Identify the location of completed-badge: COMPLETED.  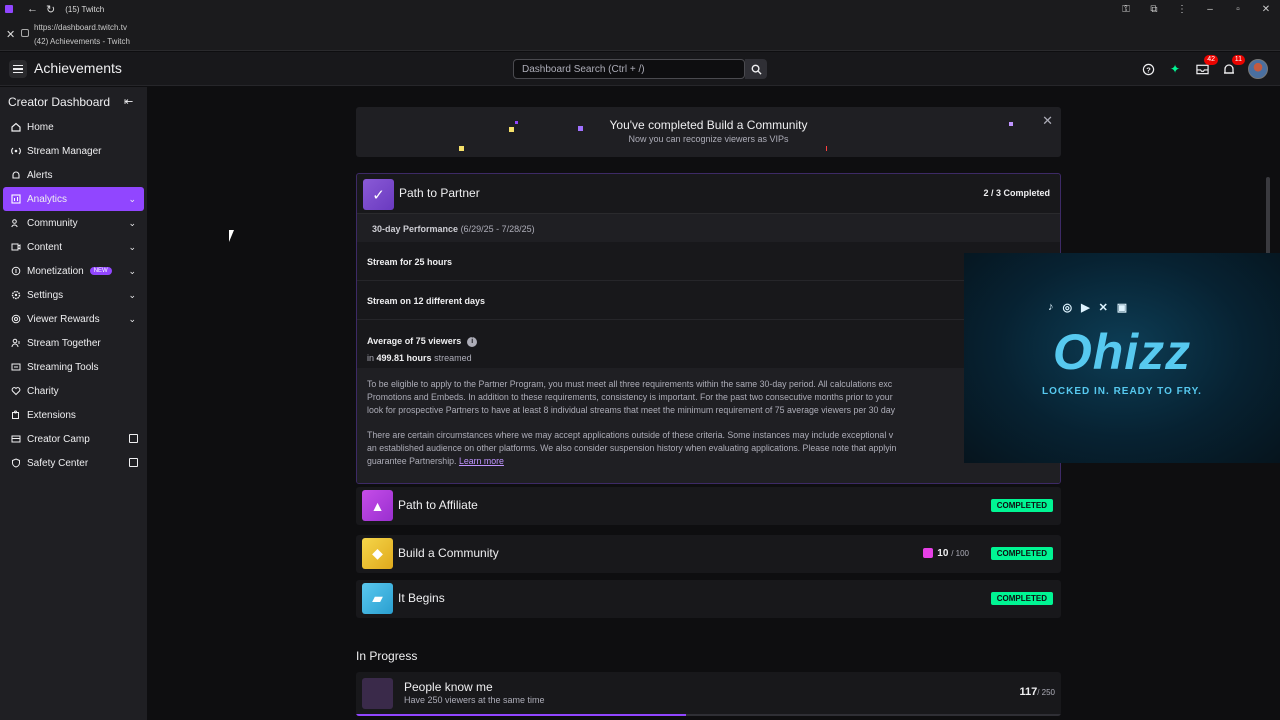
(1021, 598).